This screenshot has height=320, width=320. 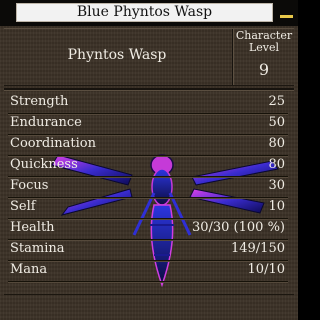 I want to click on level-label: Character Level, so click(x=264, y=42).